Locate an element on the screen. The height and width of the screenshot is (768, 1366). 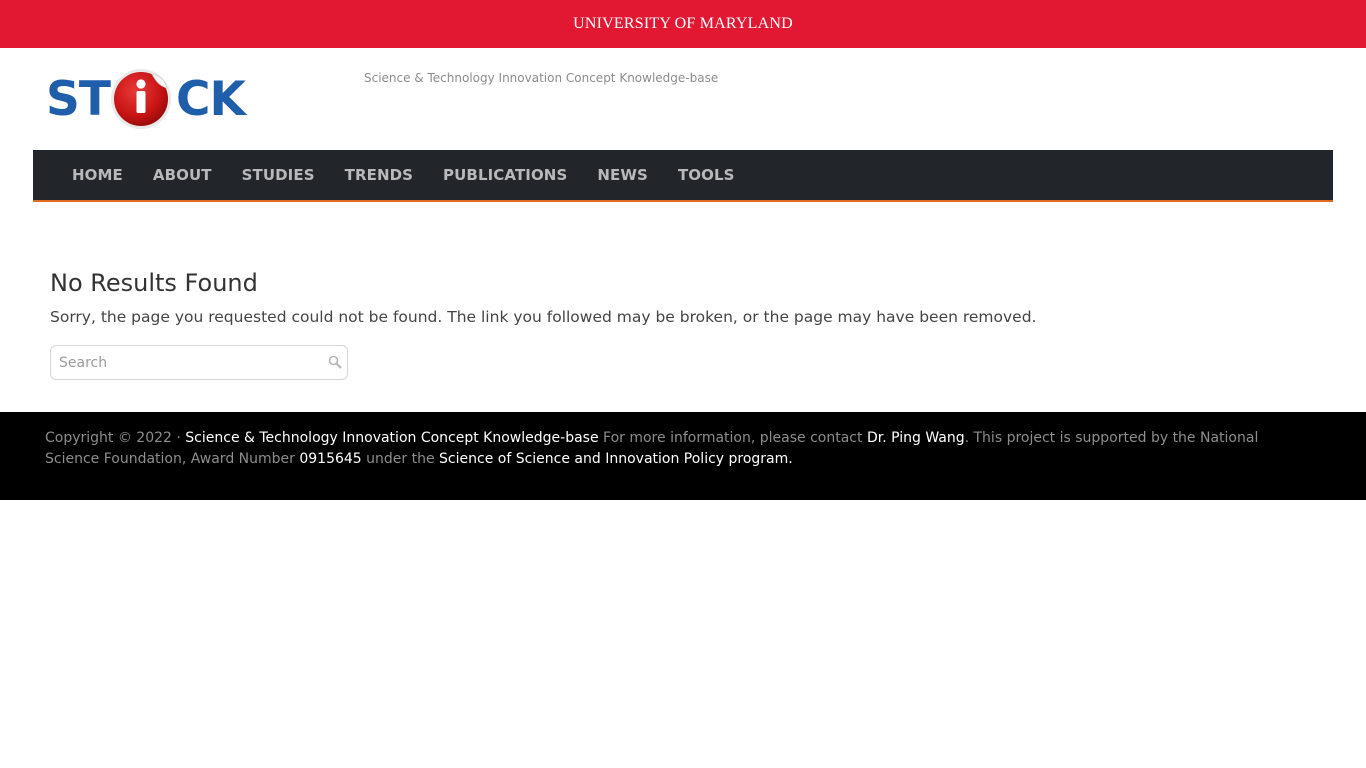
logo-text-right: CK is located at coordinates (211, 99).